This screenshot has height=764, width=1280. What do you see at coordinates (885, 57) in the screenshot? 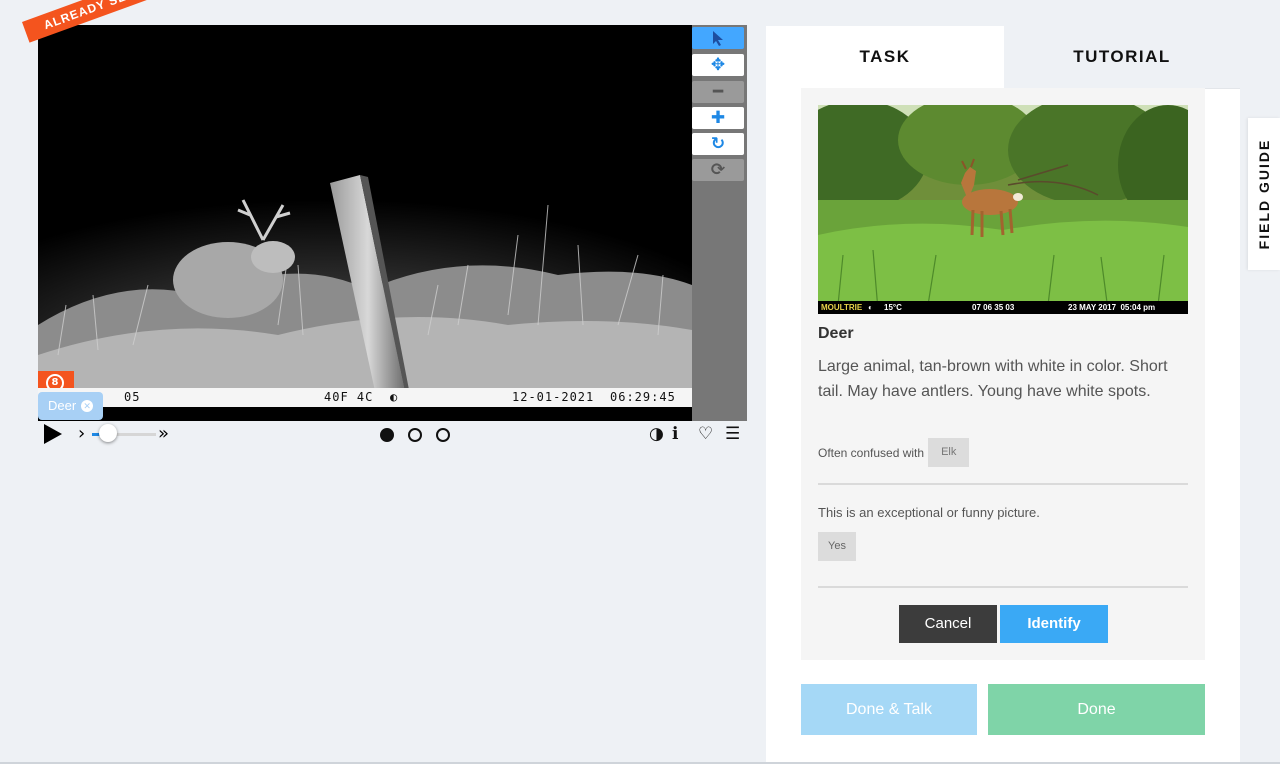
I see `tab-task: TASK` at bounding box center [885, 57].